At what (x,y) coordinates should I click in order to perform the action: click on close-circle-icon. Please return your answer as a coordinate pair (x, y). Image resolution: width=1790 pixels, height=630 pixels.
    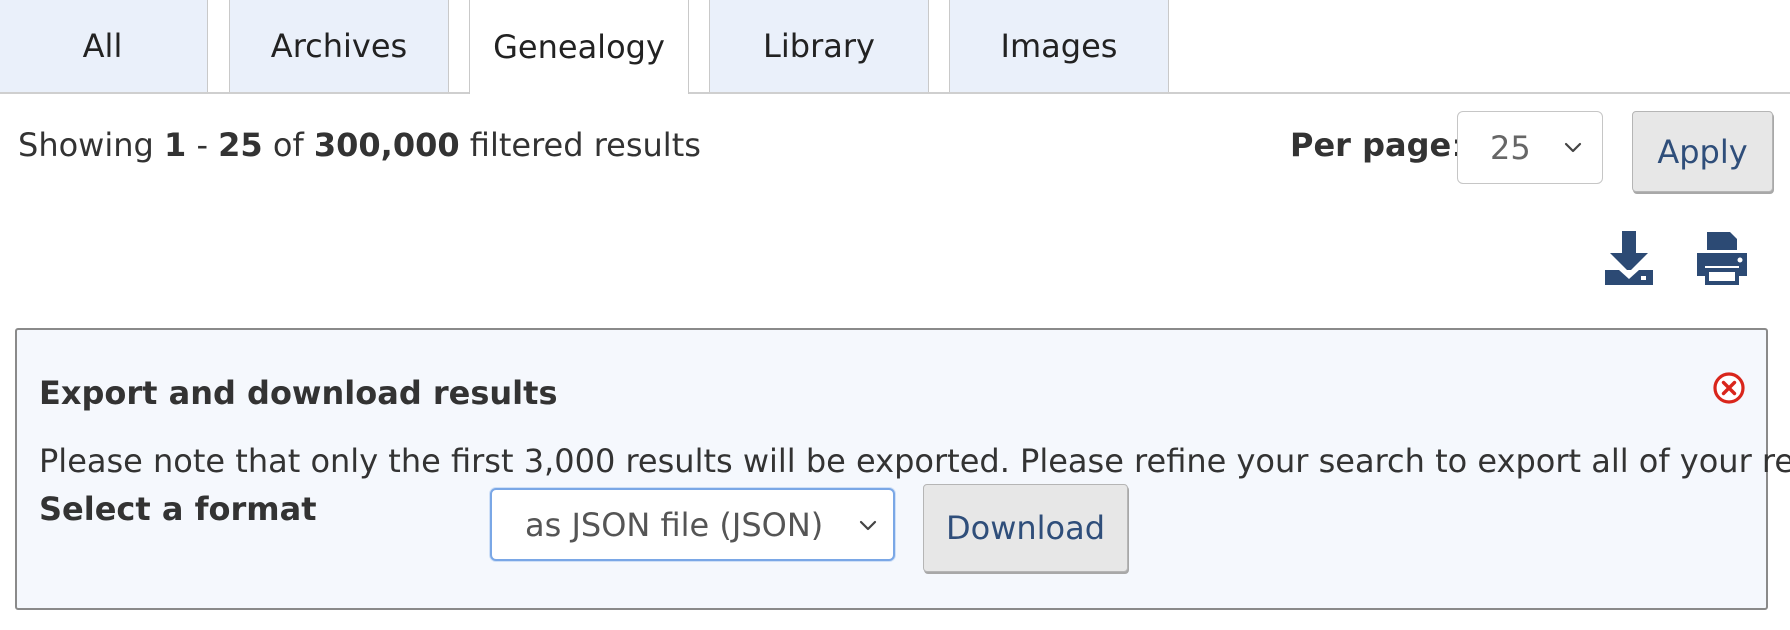
    Looking at the image, I should click on (1729, 388).